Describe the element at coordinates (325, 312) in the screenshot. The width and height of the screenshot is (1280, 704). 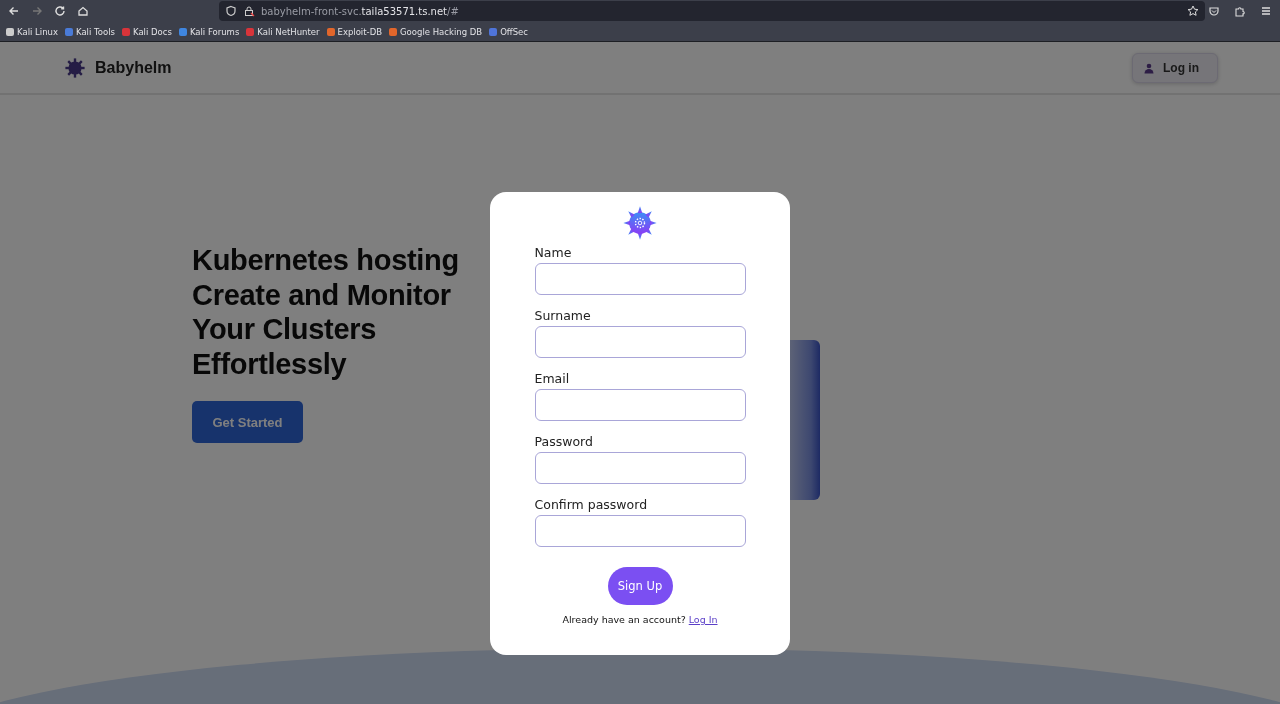
I see `hero-headline: Kubernetes hosting Create and Monitor Your Clusters Effortlessly` at that location.